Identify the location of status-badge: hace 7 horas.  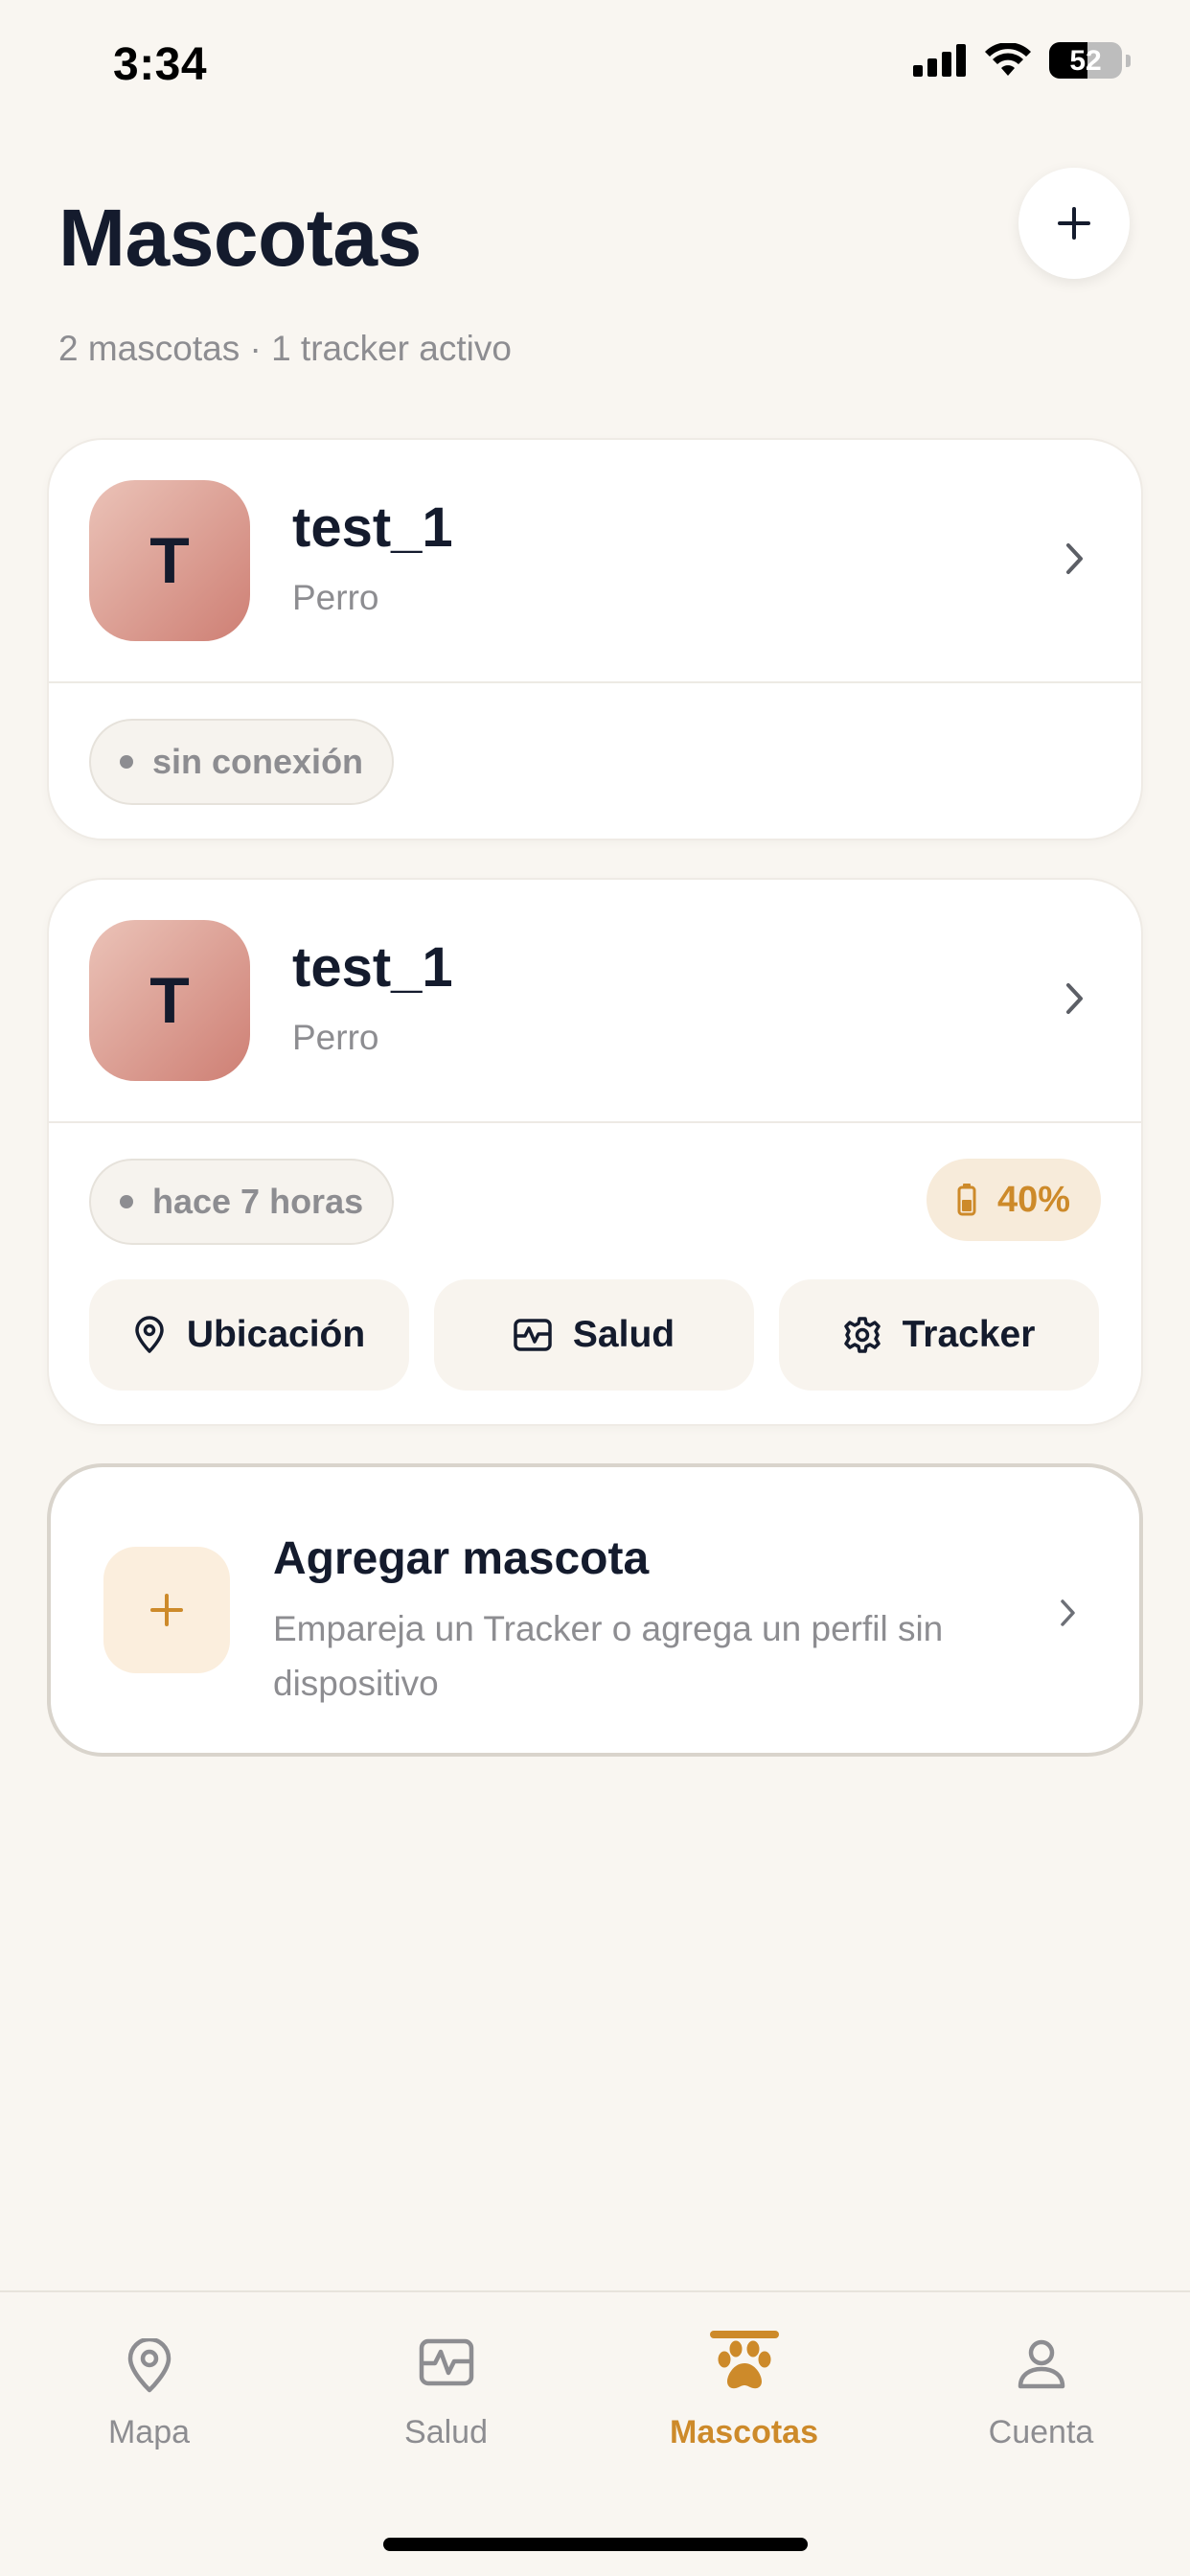
(242, 1202).